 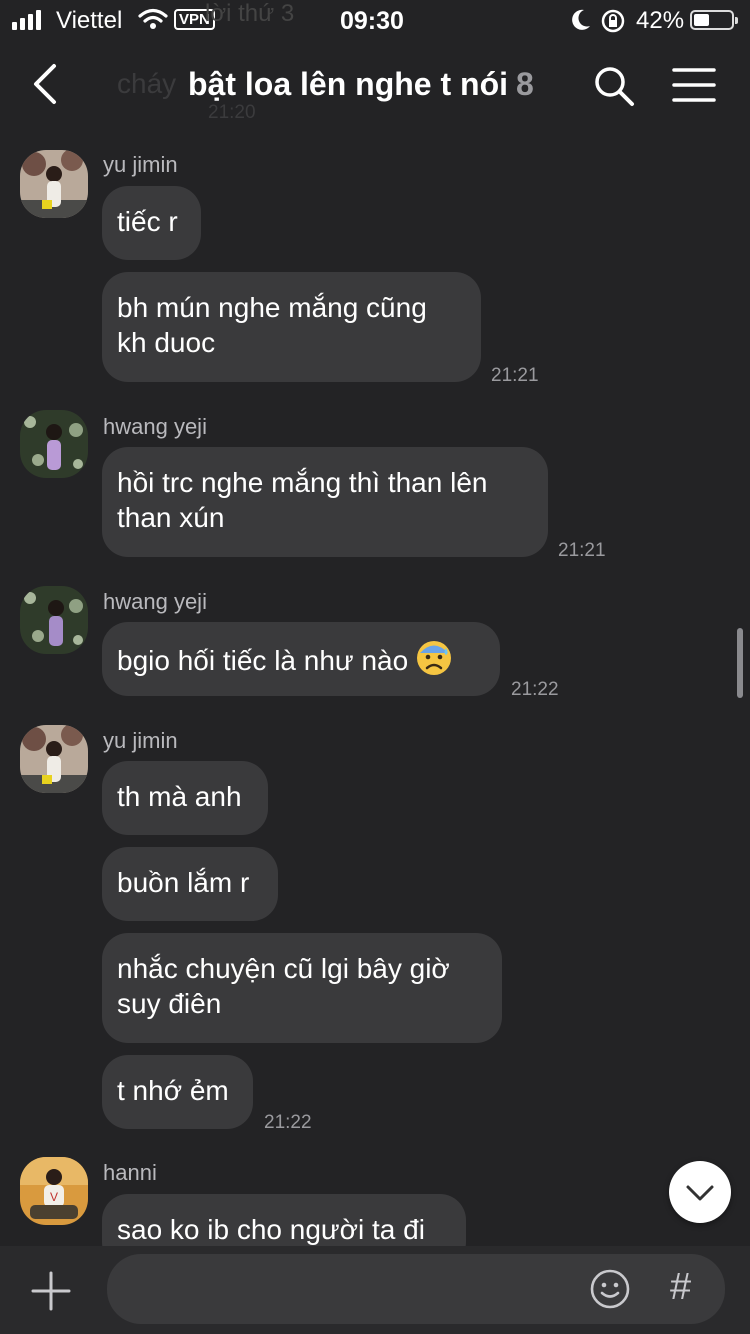 What do you see at coordinates (714, 20) in the screenshot?
I see `battery-icon` at bounding box center [714, 20].